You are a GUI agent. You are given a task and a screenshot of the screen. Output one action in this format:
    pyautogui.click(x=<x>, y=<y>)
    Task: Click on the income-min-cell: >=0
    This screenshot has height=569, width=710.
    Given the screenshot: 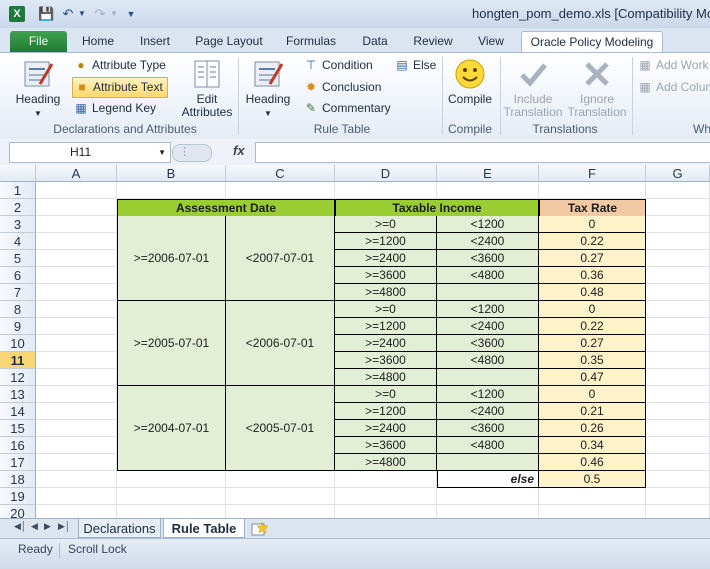 What is the action you would take?
    pyautogui.click(x=386, y=224)
    